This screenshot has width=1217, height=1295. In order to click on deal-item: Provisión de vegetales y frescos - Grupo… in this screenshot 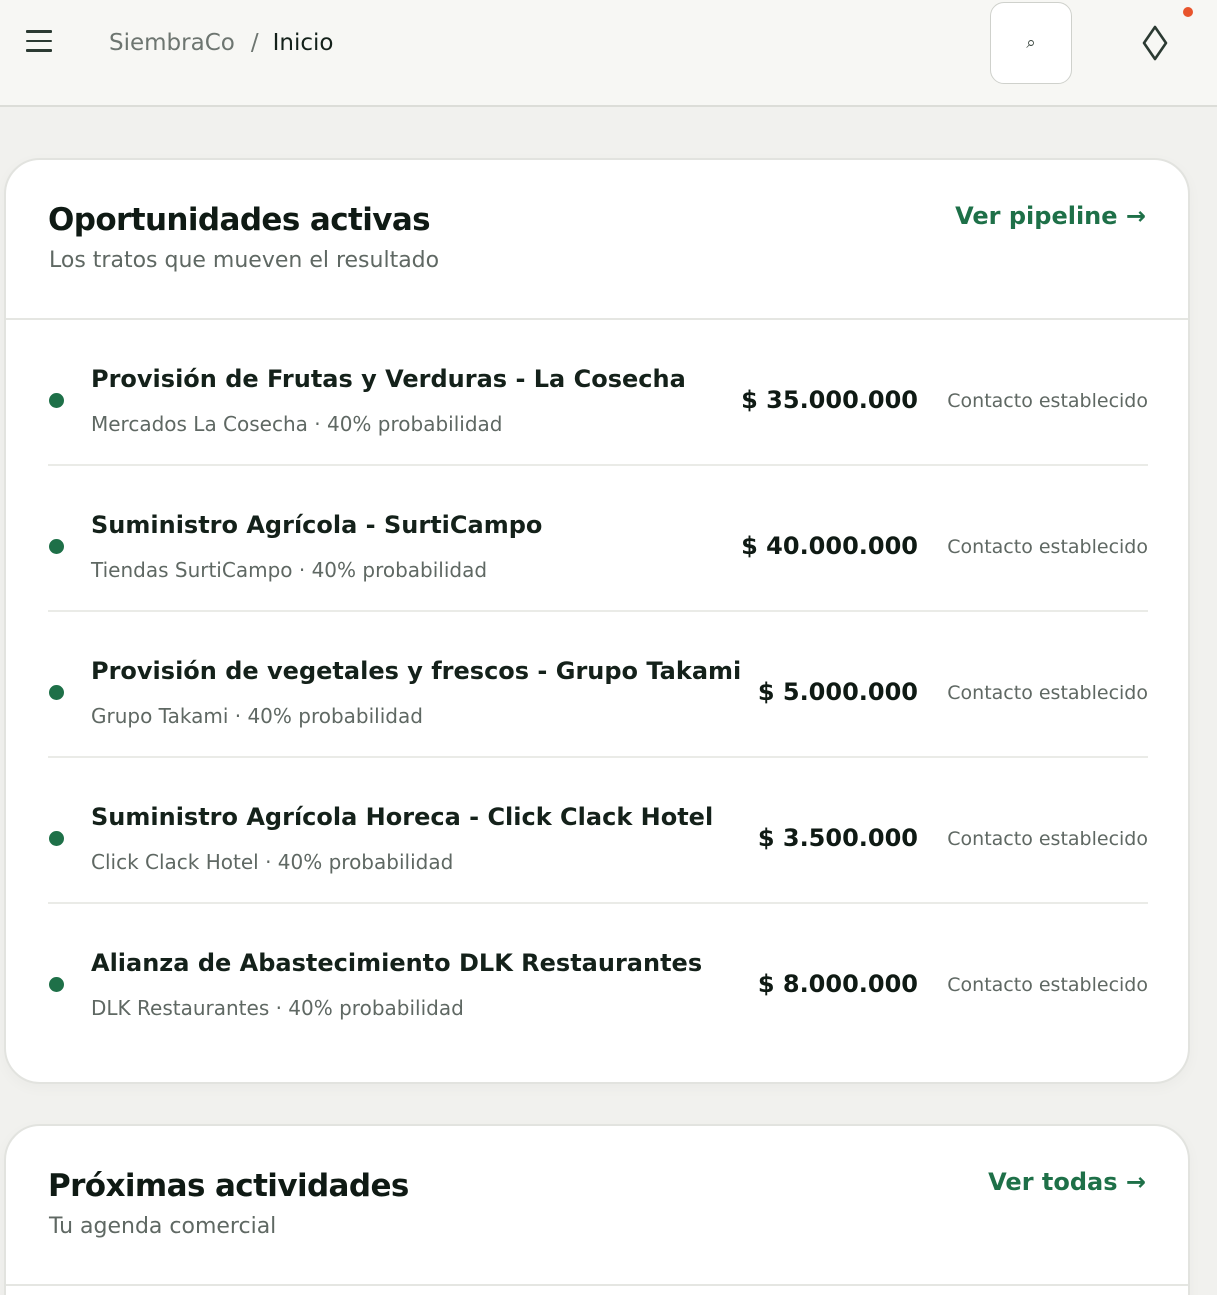, I will do `click(598, 685)`.